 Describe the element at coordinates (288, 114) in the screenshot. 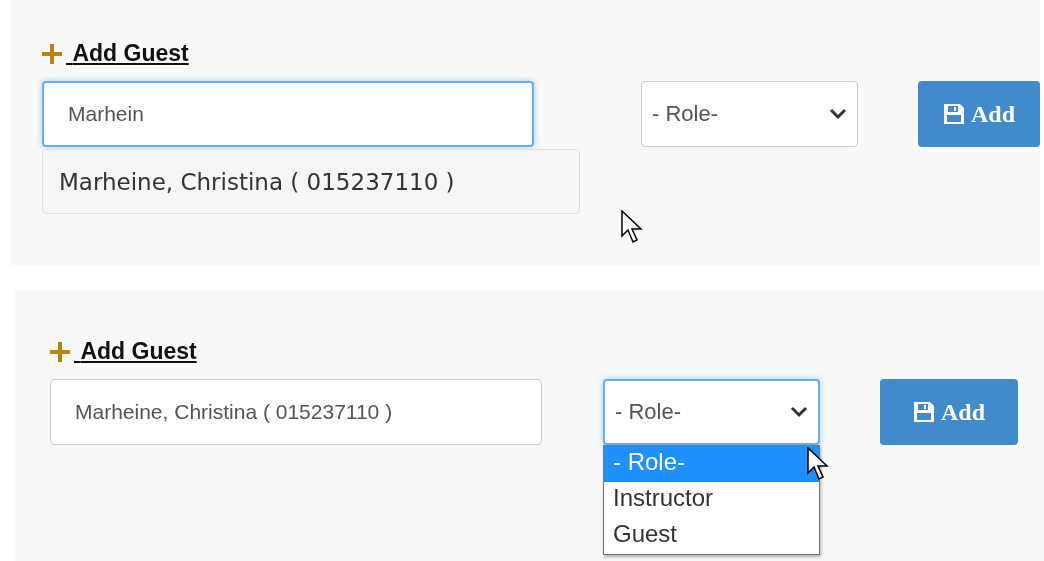

I see `name-field: Marhein` at that location.